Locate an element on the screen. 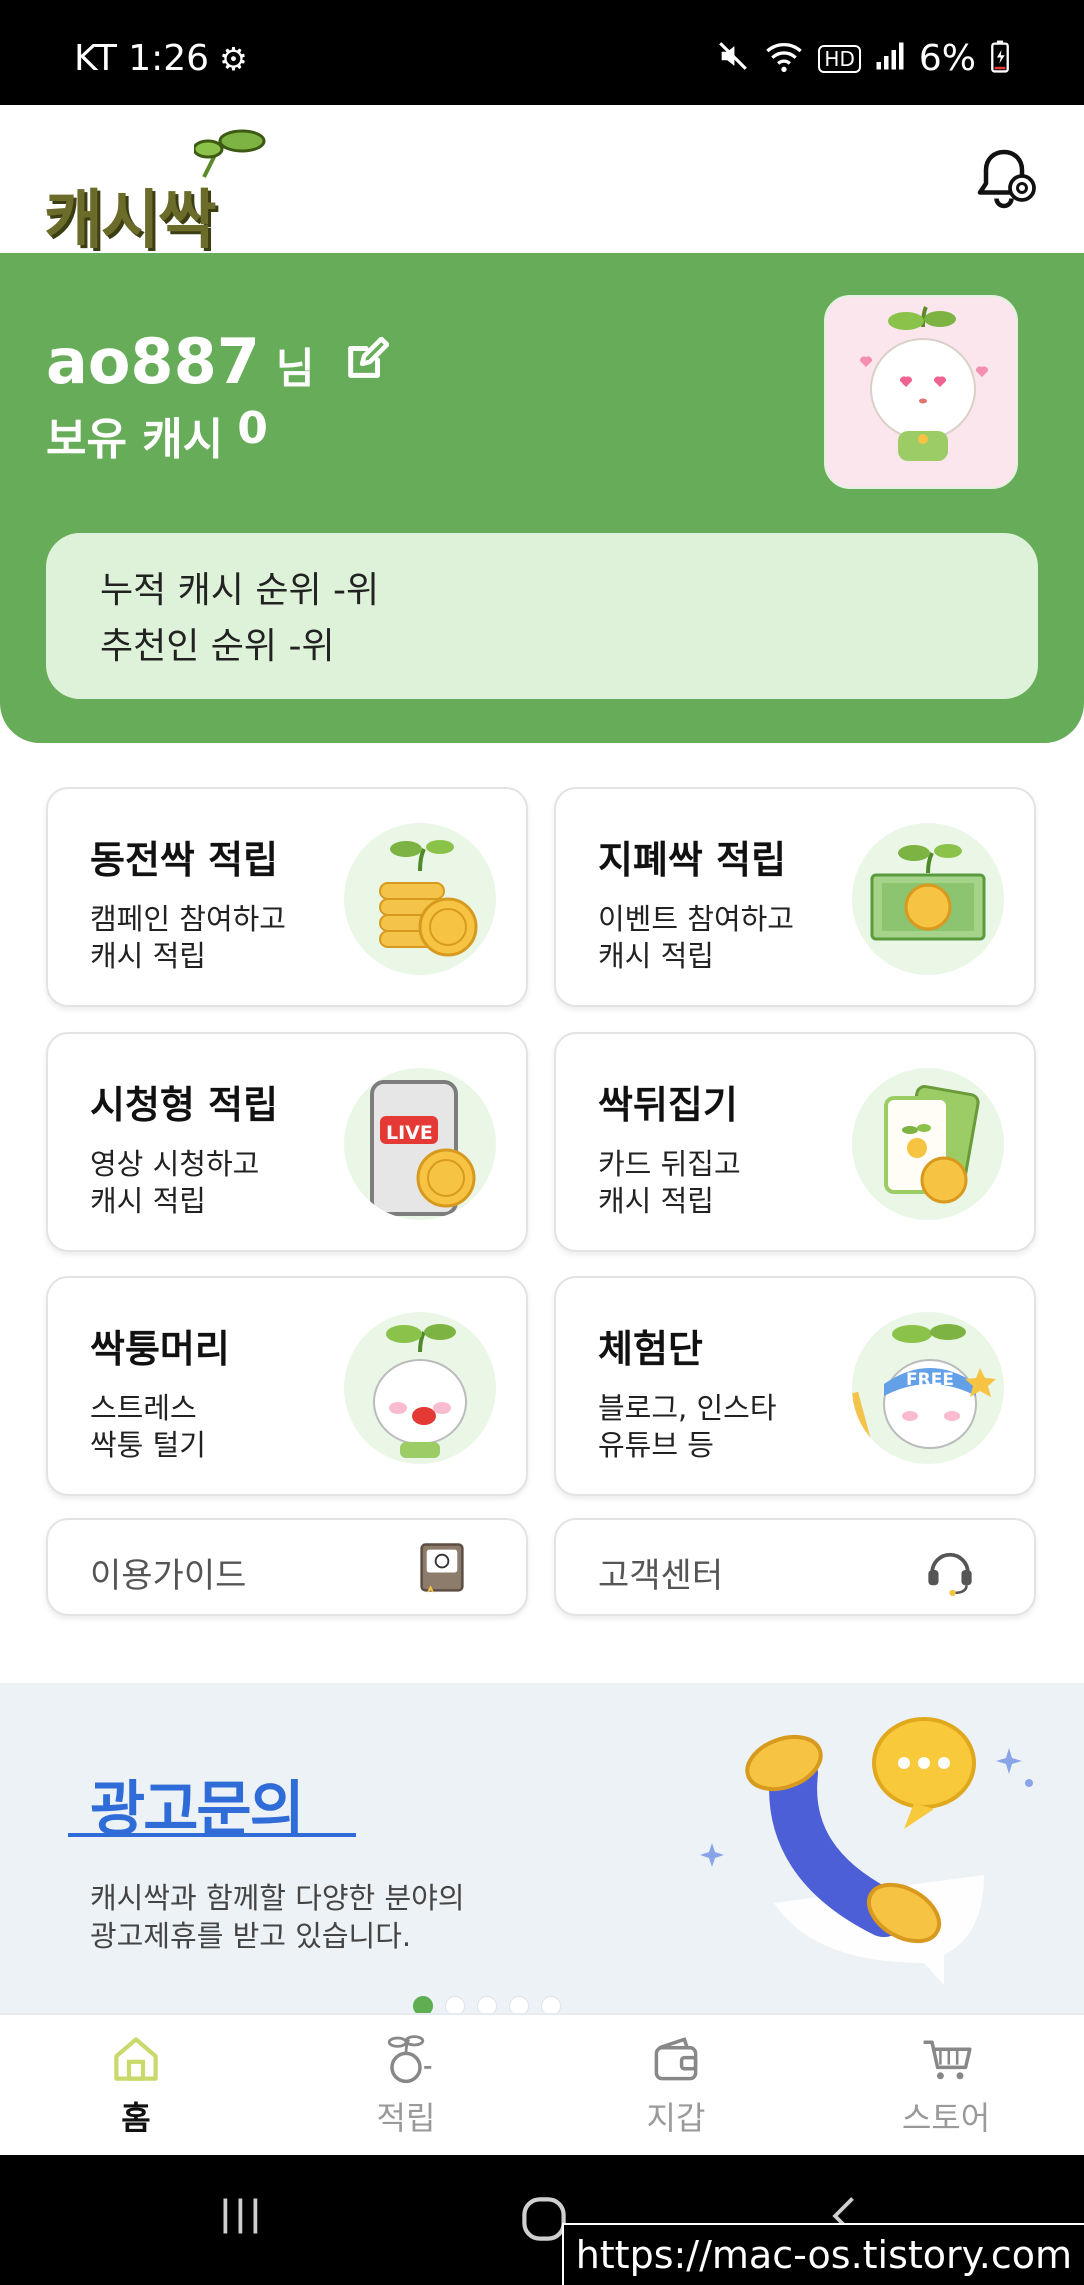  sprout-coin-icon is located at coordinates (409, 2059).